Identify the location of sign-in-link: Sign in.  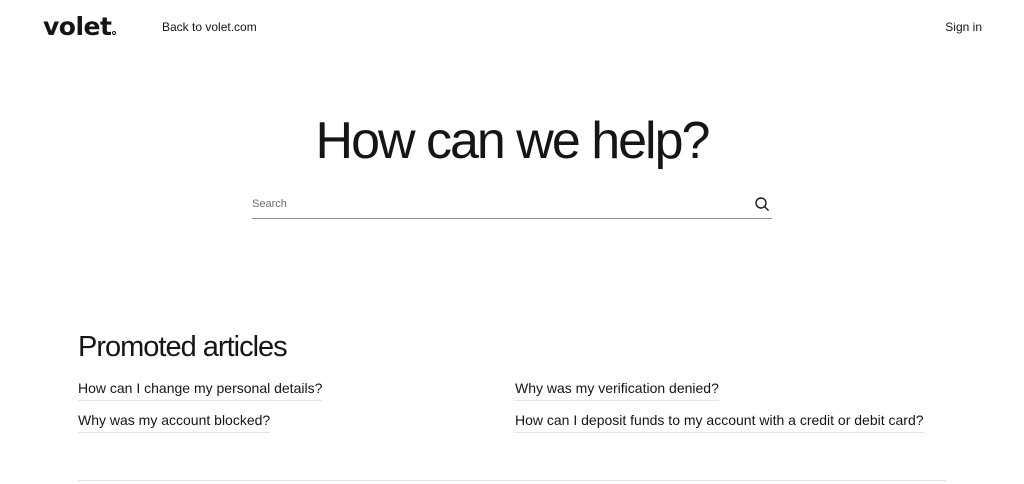
(963, 27).